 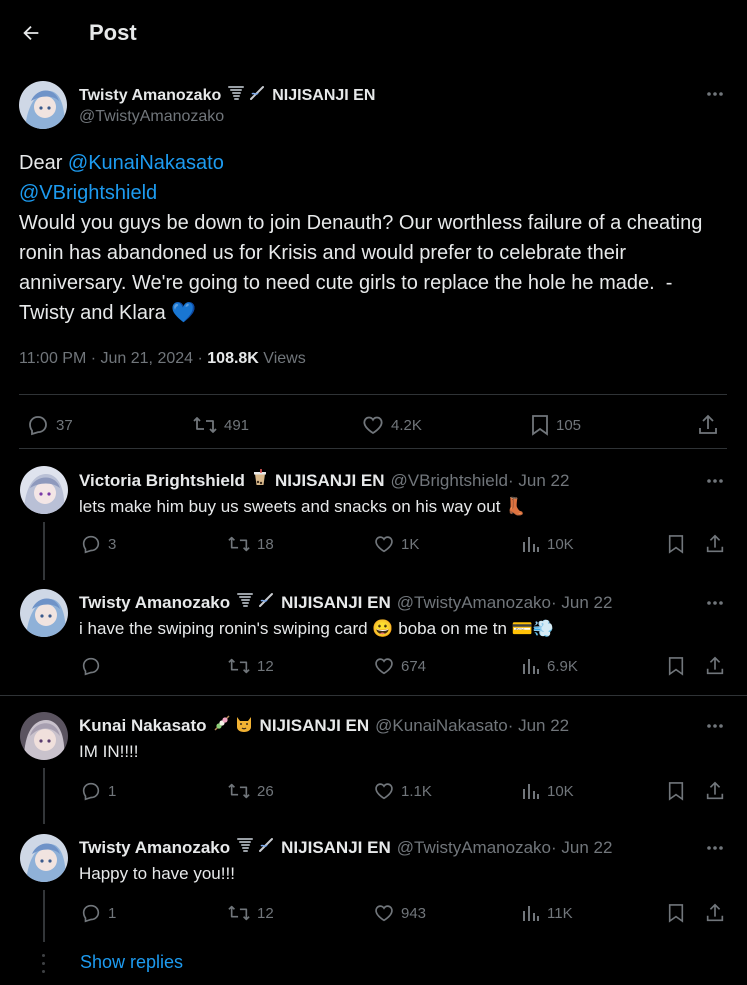 What do you see at coordinates (43, 163) in the screenshot?
I see `text-prefix: Dear` at bounding box center [43, 163].